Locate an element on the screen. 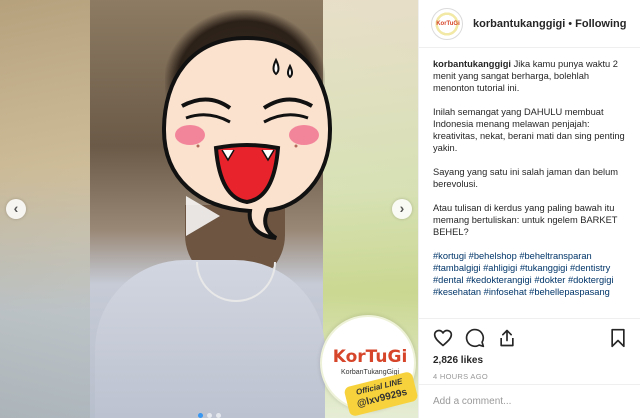 The image size is (640, 418). share-icon is located at coordinates (507, 338).